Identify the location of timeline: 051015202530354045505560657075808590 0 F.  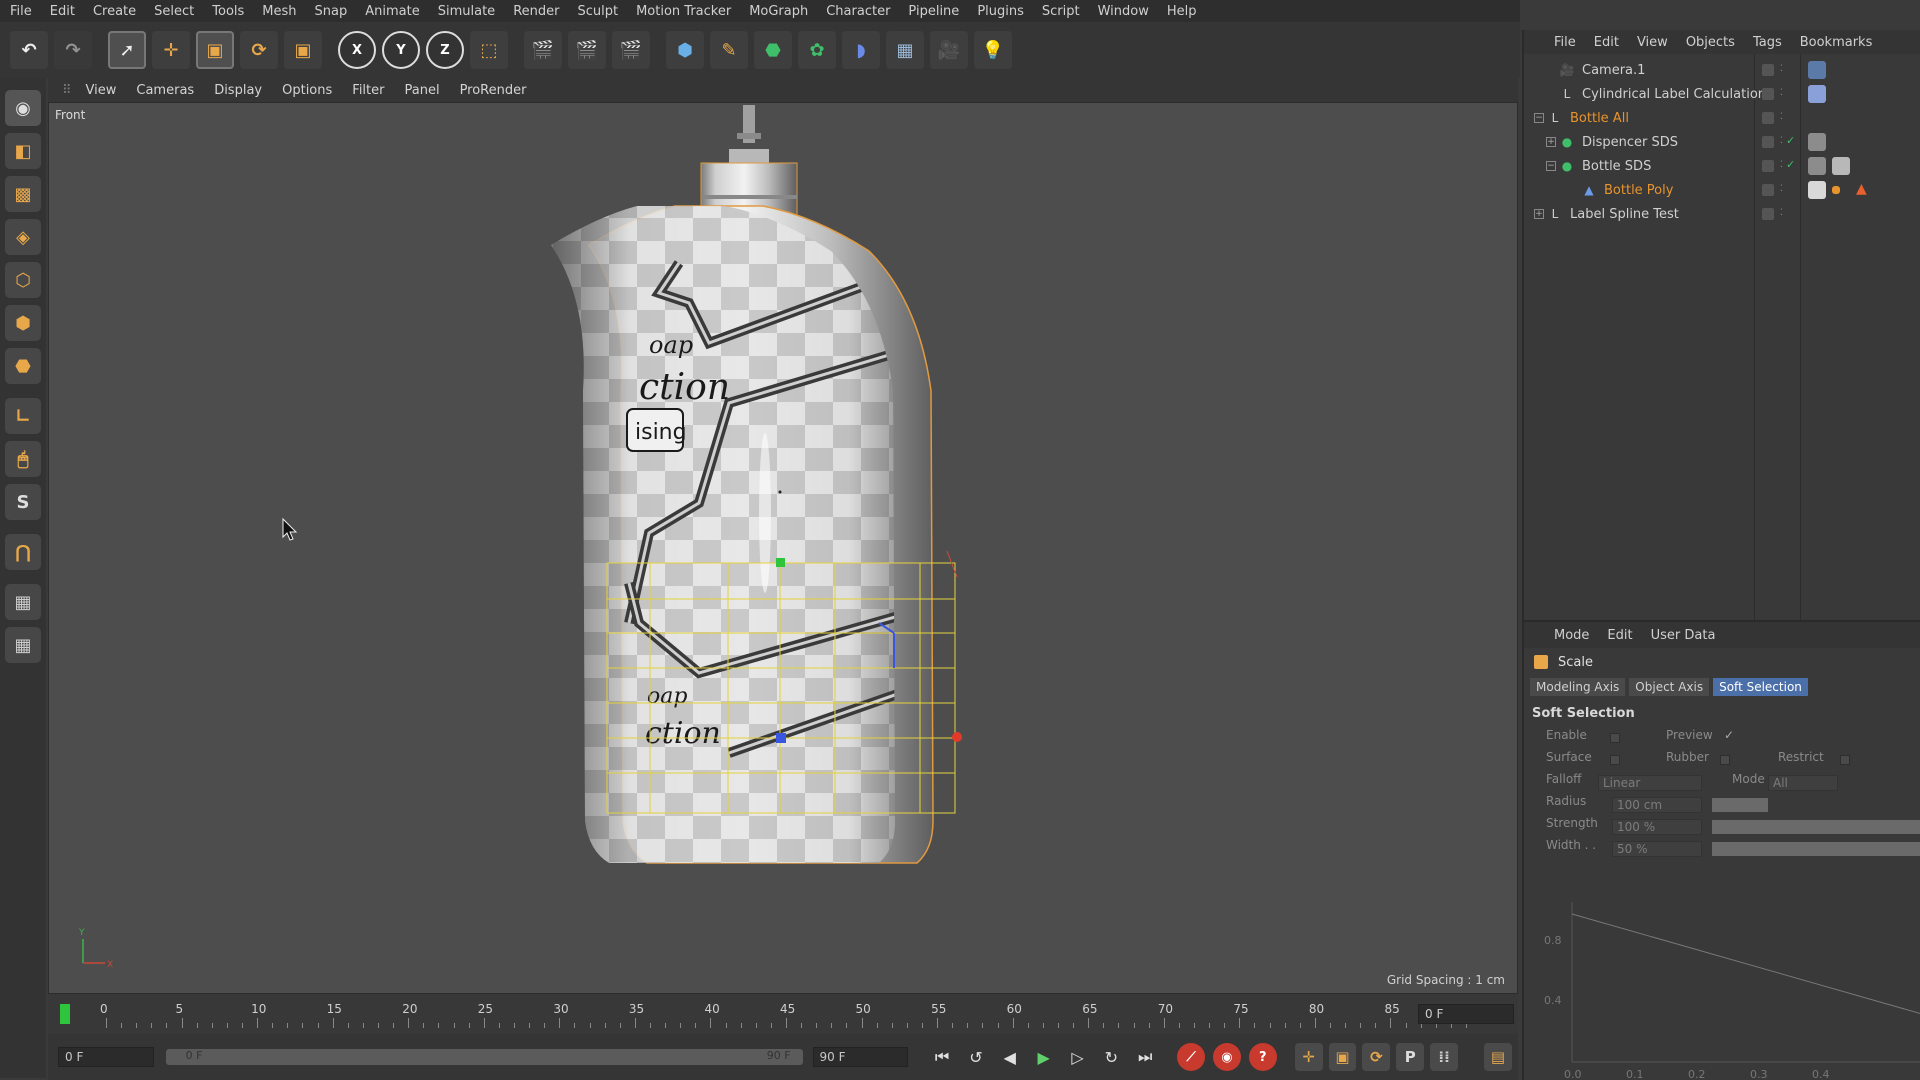
(783, 1014).